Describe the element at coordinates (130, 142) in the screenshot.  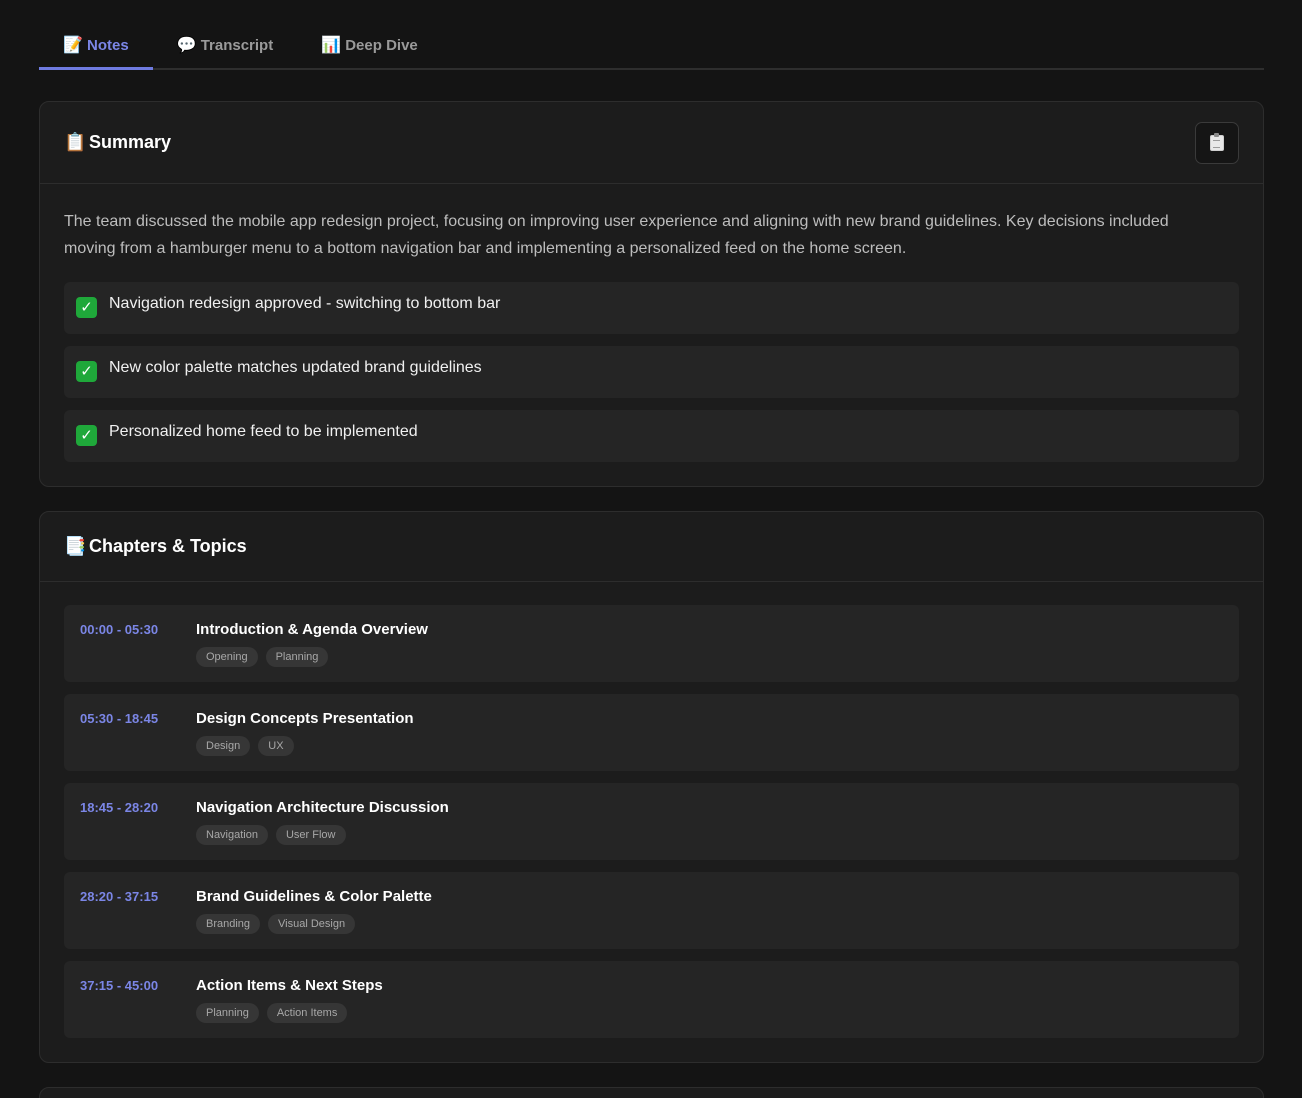
I see `summary-title-text: Summary` at that location.